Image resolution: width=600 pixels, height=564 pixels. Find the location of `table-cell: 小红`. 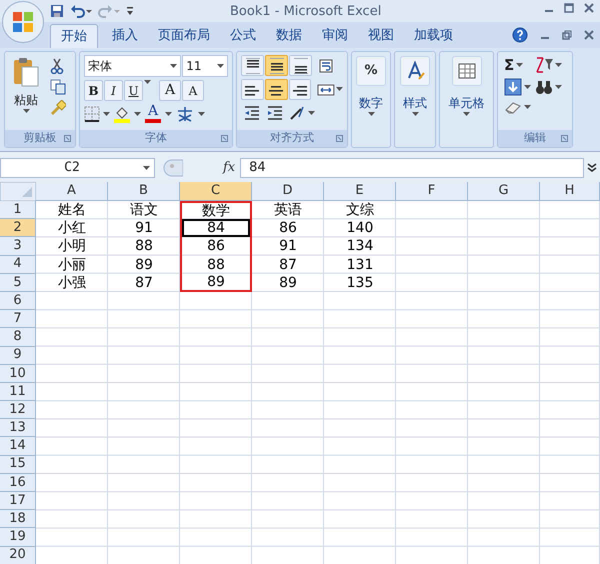

table-cell: 小红 is located at coordinates (72, 228).